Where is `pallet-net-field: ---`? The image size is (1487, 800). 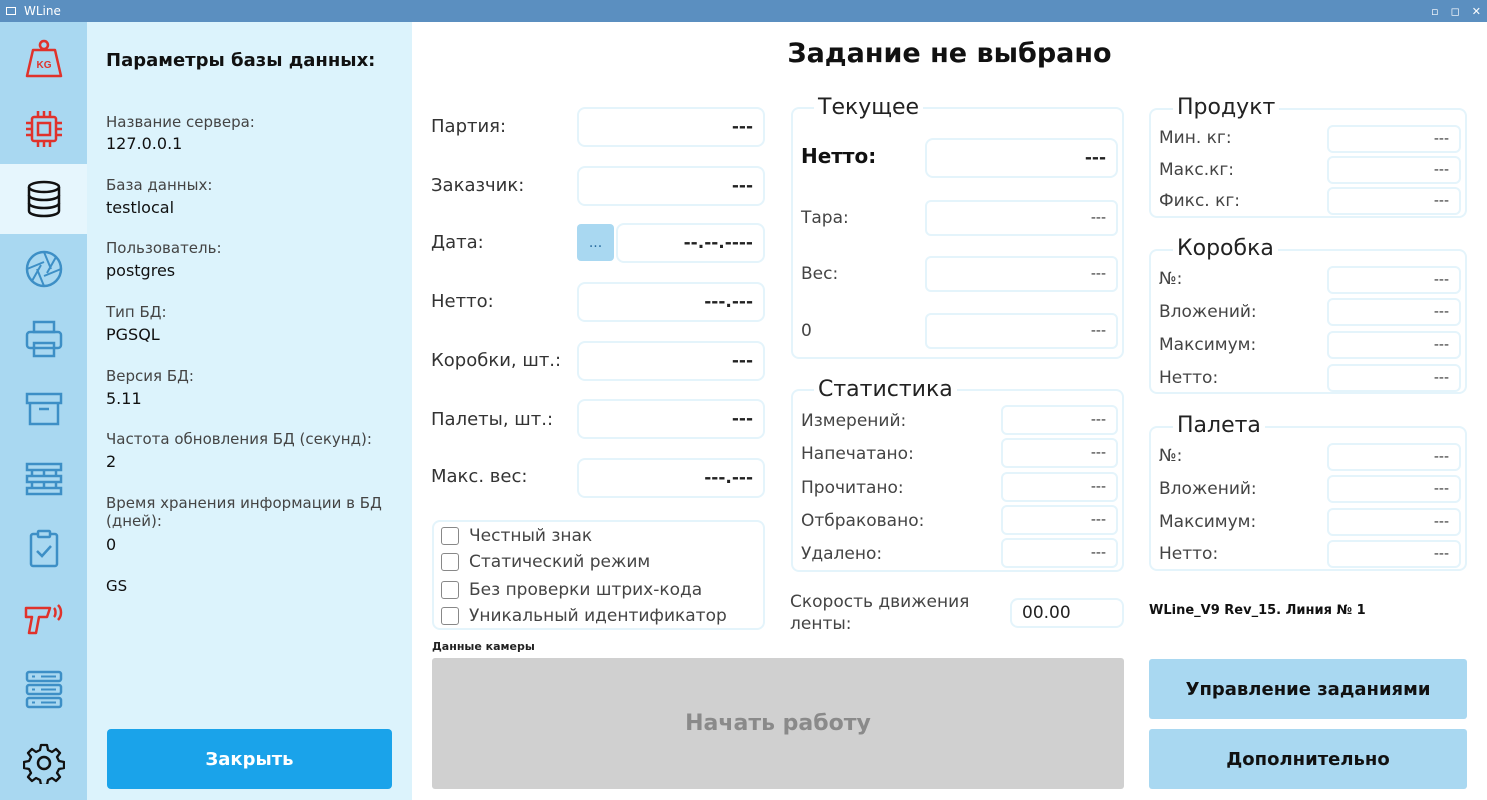
pallet-net-field: --- is located at coordinates (1394, 554).